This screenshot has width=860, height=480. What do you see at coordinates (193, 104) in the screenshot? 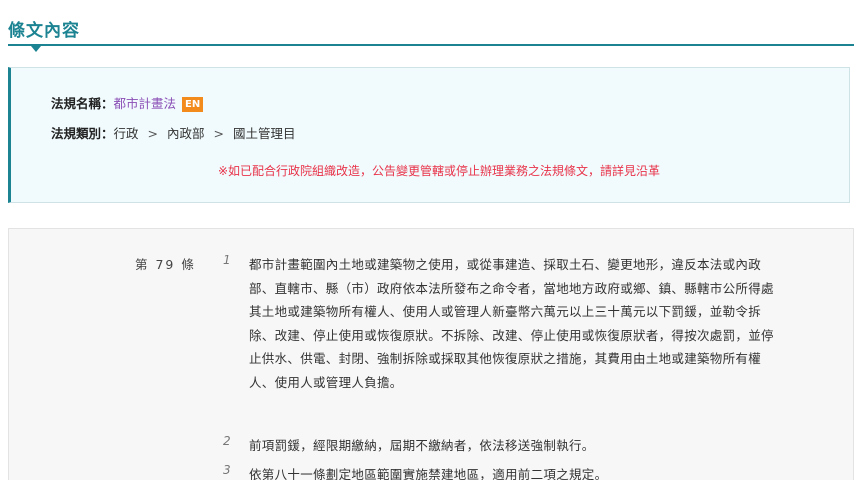
I see `english-version-badge: EN` at bounding box center [193, 104].